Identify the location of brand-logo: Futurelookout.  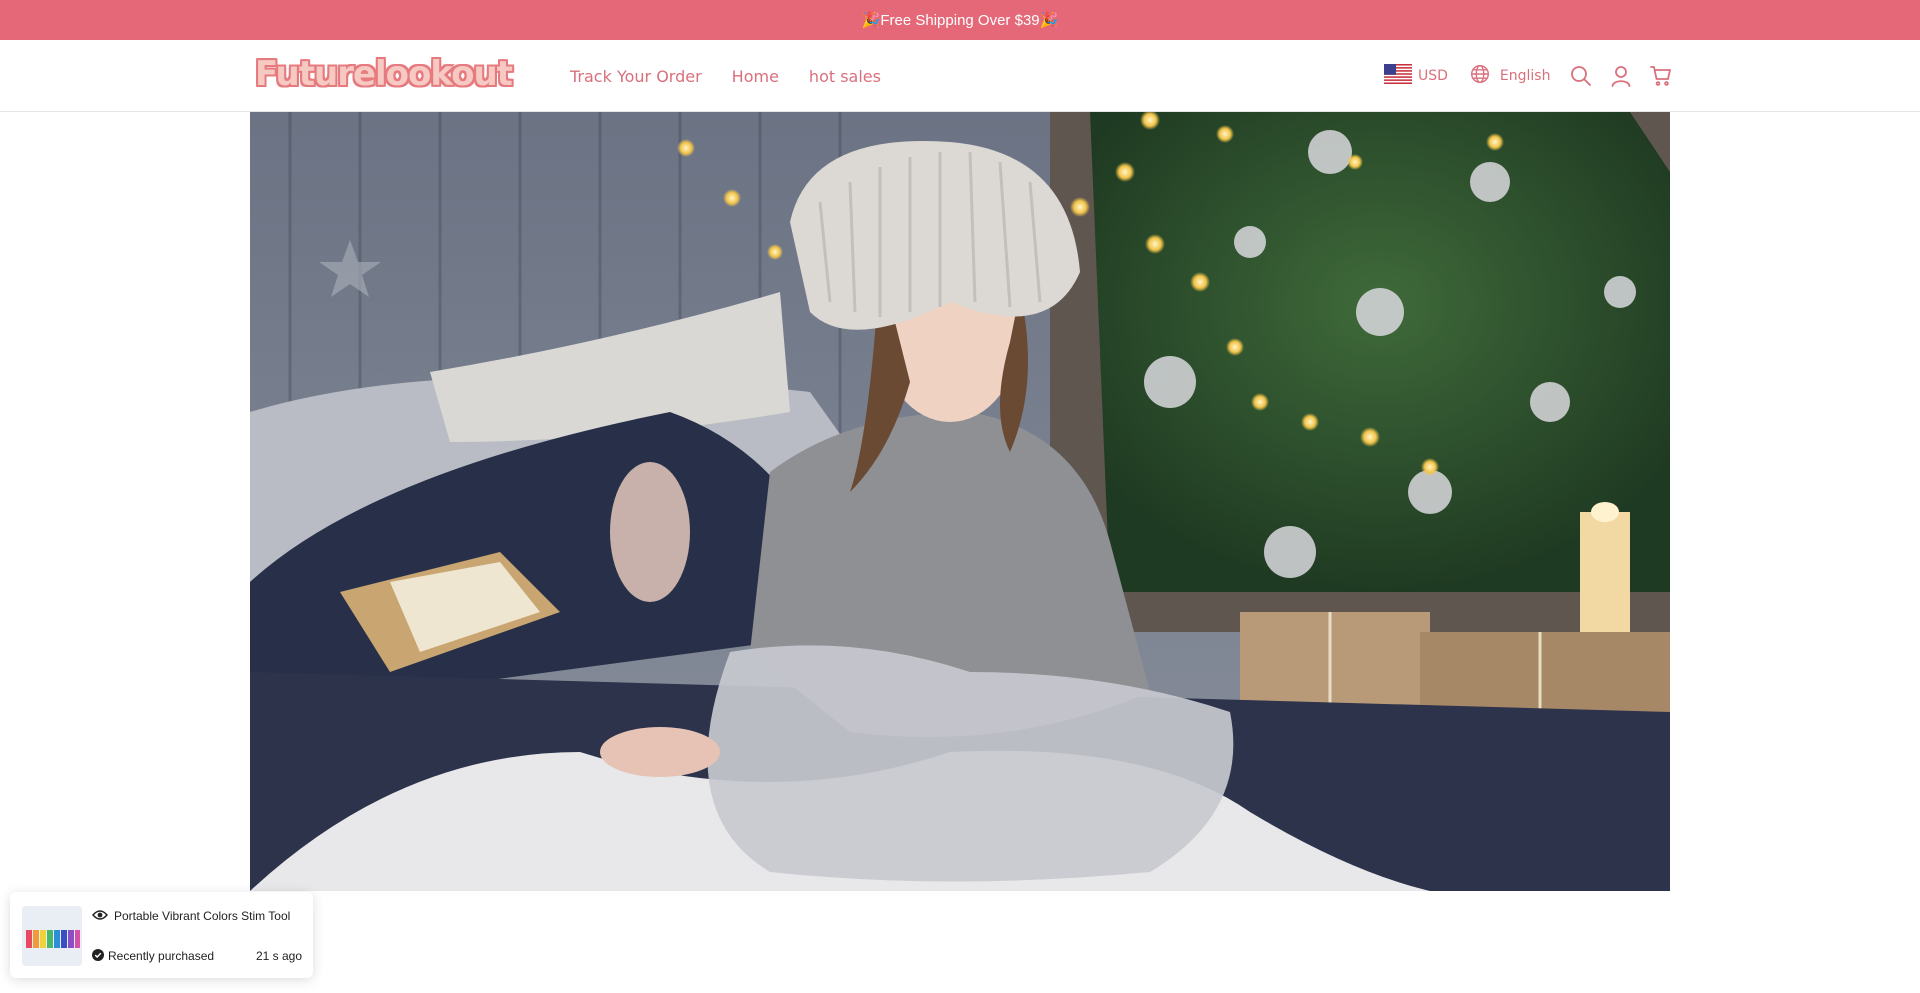
(384, 74).